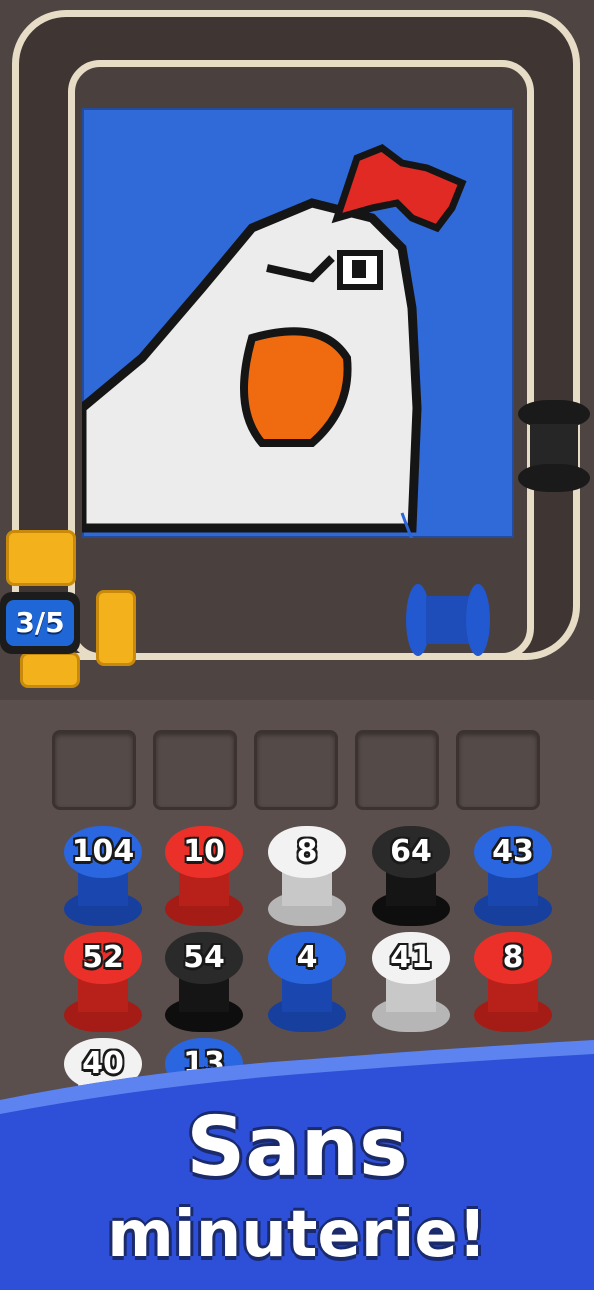 The image size is (594, 1290). What do you see at coordinates (297, 1235) in the screenshot?
I see `headline-line2: minuterie!` at bounding box center [297, 1235].